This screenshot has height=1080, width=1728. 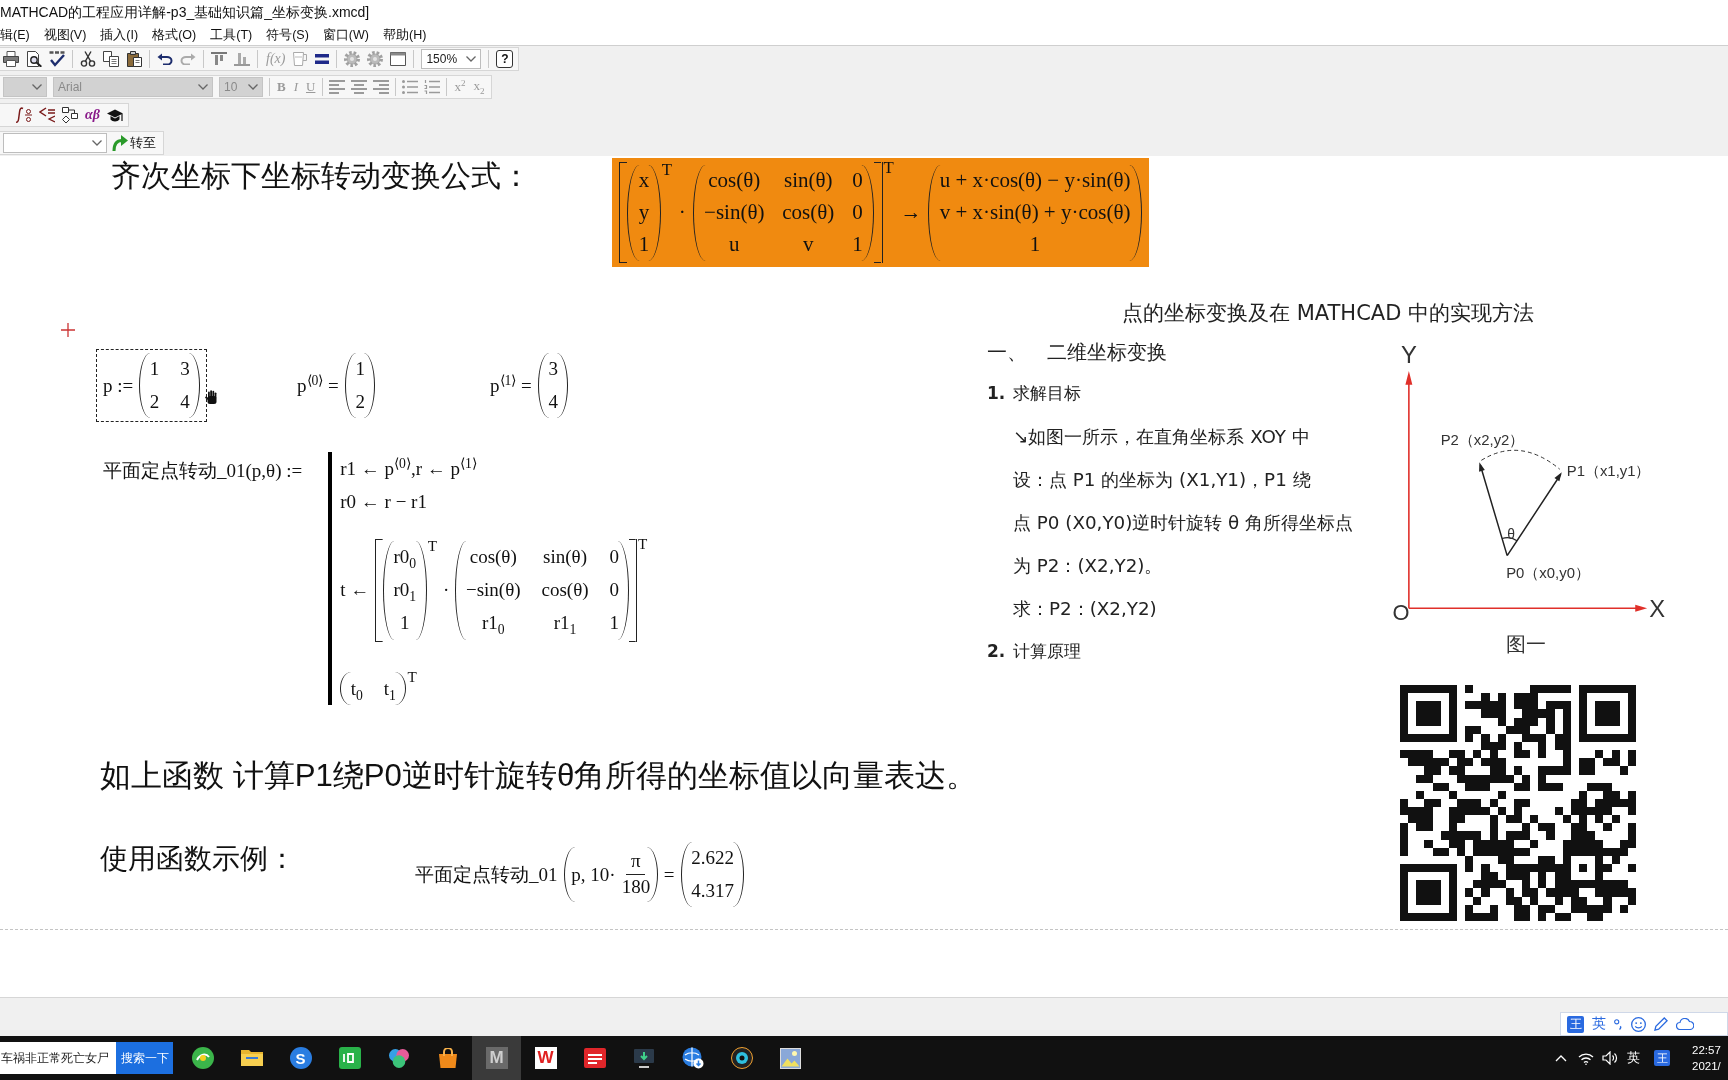 I want to click on axis-label: Y, so click(x=1408, y=354).